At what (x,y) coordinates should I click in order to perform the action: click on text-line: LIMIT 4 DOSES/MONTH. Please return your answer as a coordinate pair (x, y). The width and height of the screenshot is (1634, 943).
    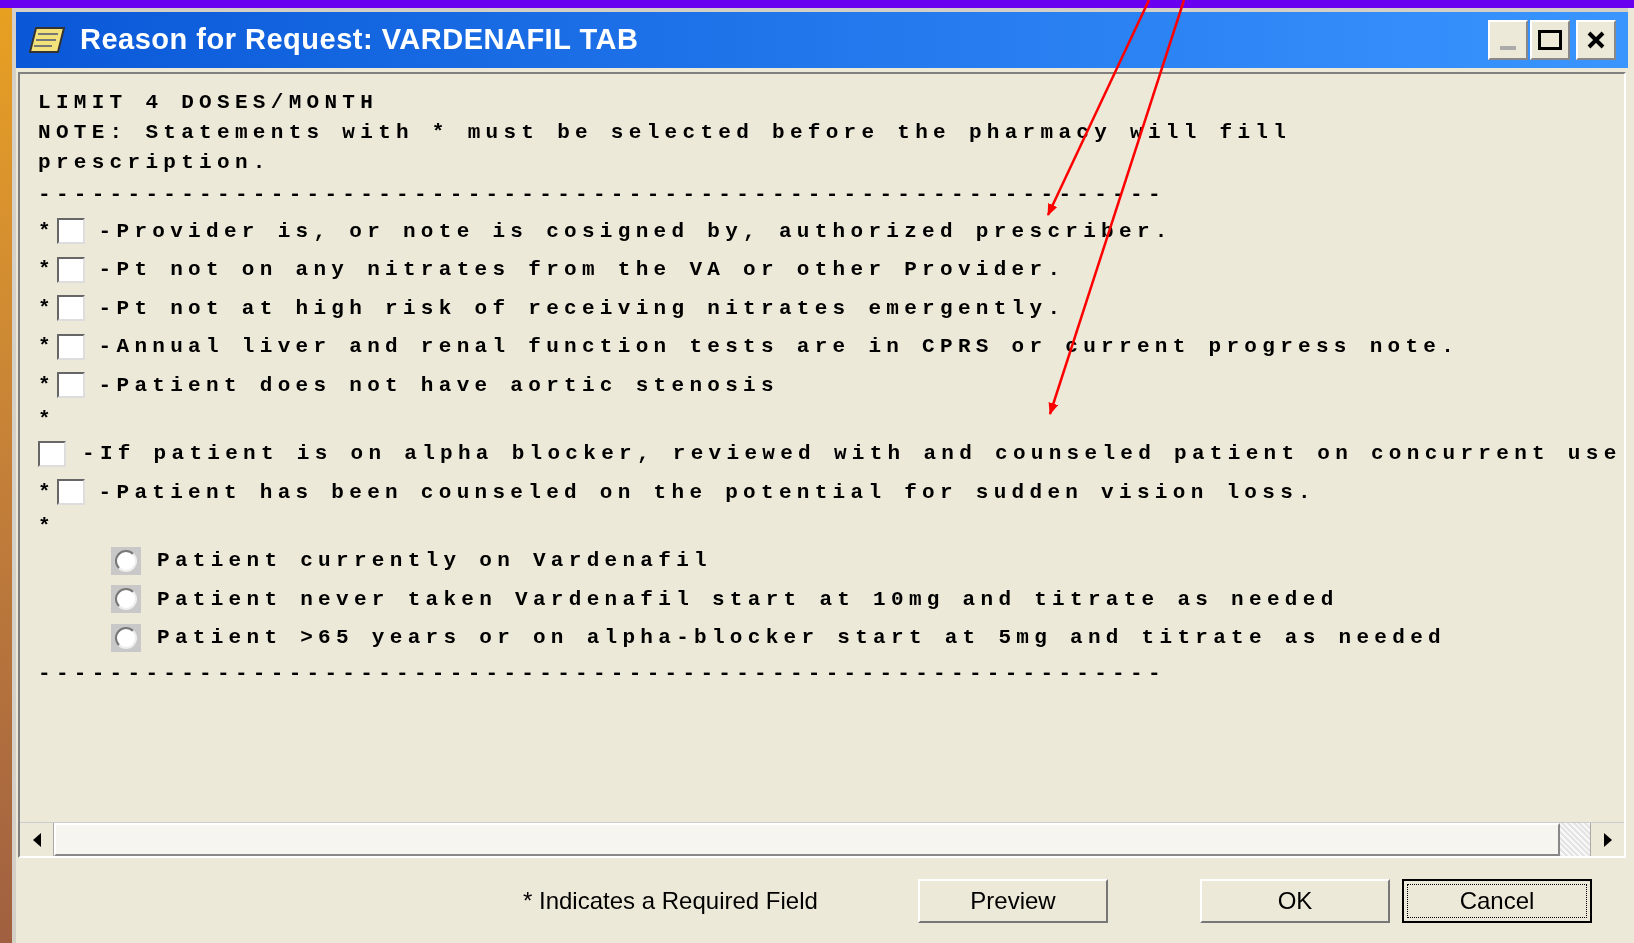
    Looking at the image, I should click on (208, 103).